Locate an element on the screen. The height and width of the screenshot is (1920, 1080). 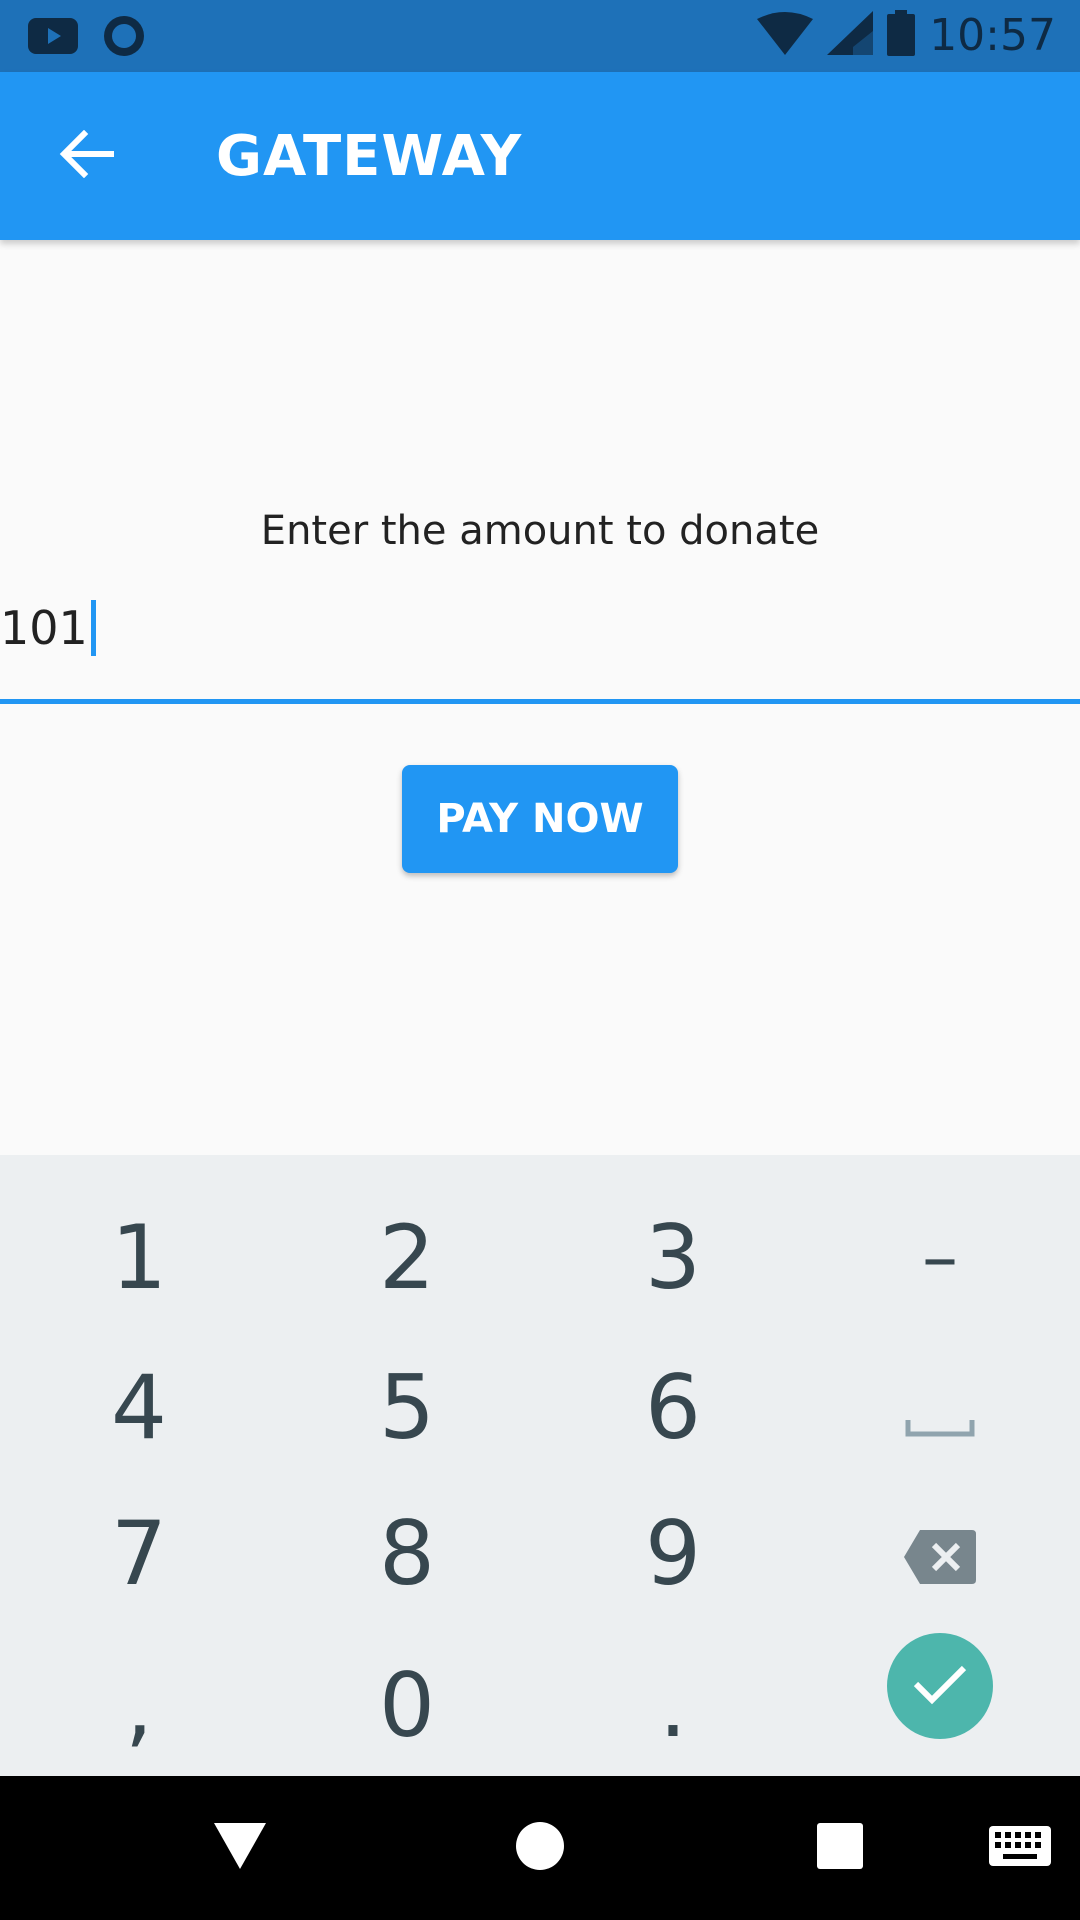
home-circle-icon is located at coordinates (540, 1848).